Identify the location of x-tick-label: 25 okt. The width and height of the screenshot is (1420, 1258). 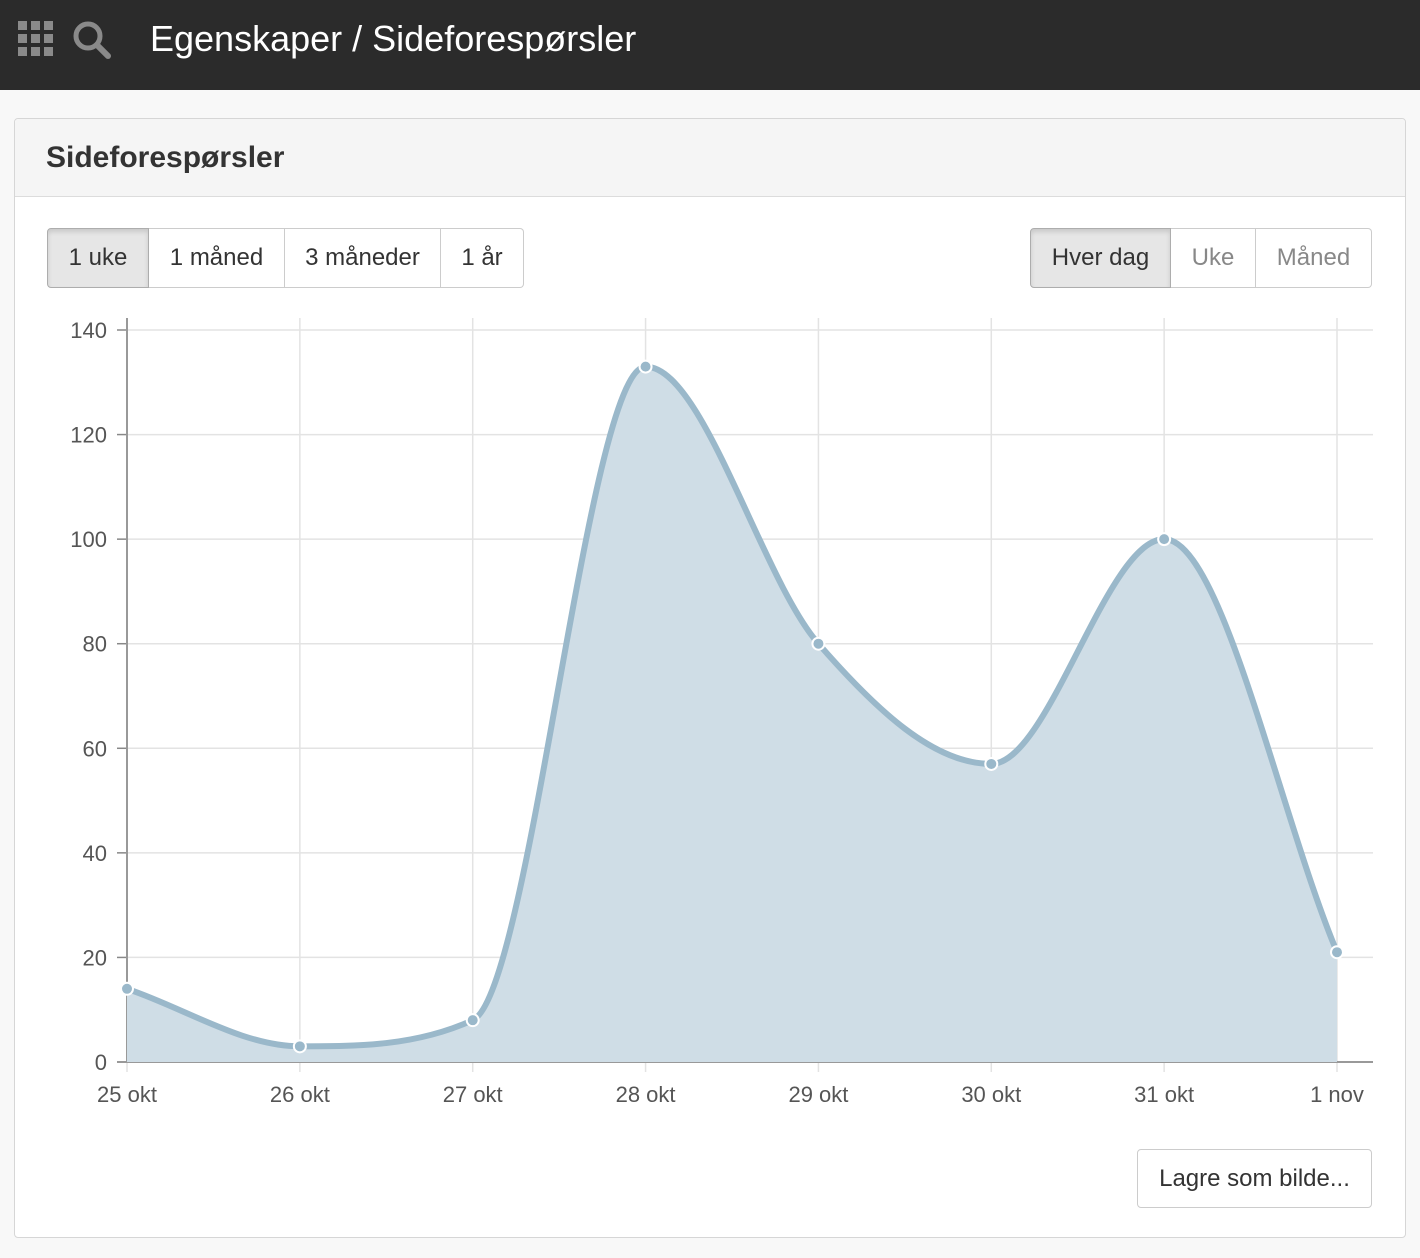
(127, 1094).